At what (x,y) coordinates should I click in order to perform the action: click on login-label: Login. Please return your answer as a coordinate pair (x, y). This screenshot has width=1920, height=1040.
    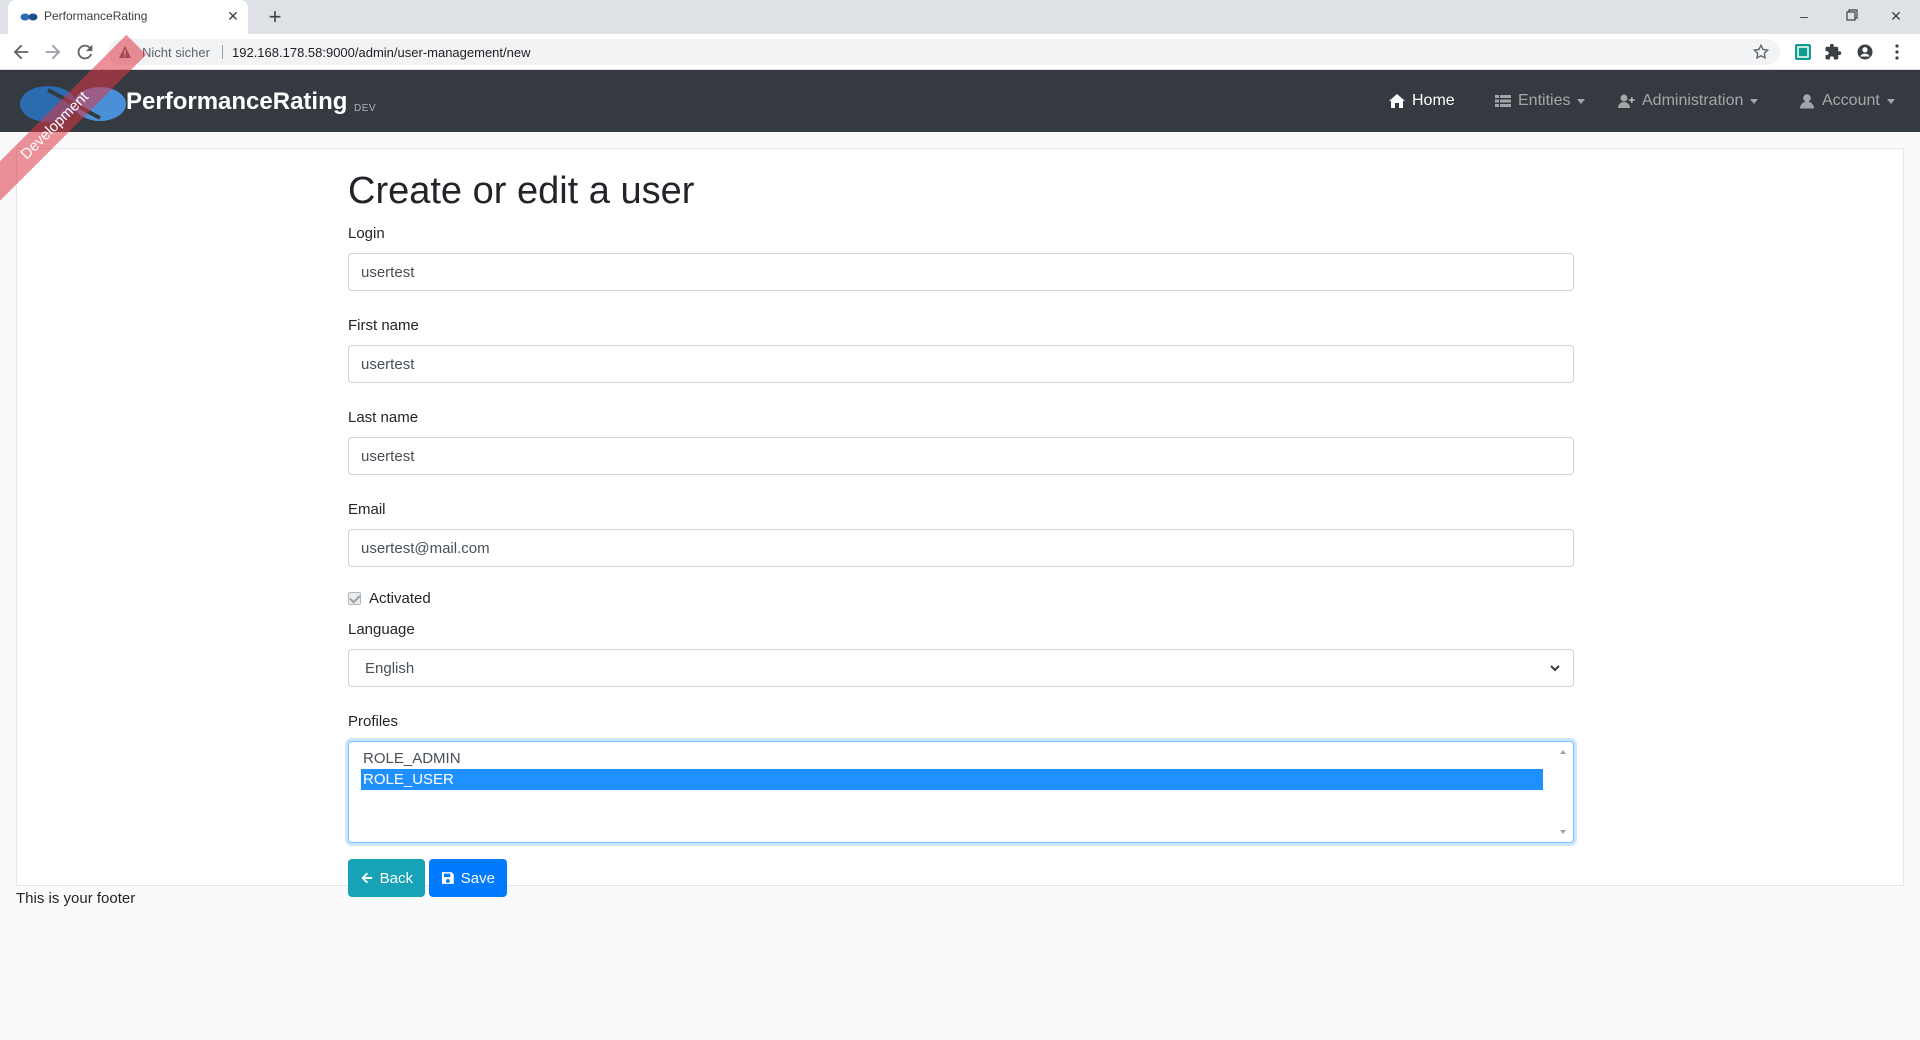
    Looking at the image, I should click on (366, 233).